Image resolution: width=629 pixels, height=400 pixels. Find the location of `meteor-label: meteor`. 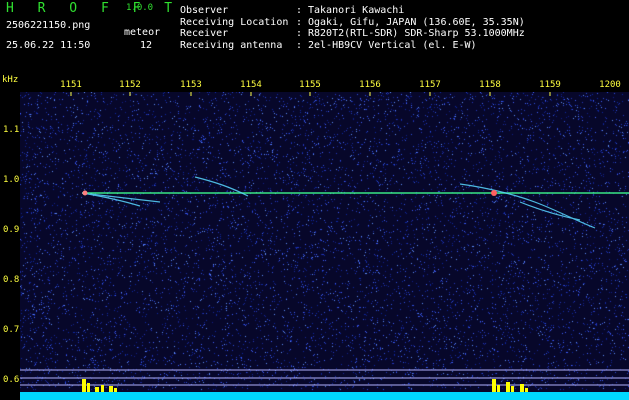

meteor-label: meteor is located at coordinates (142, 32).